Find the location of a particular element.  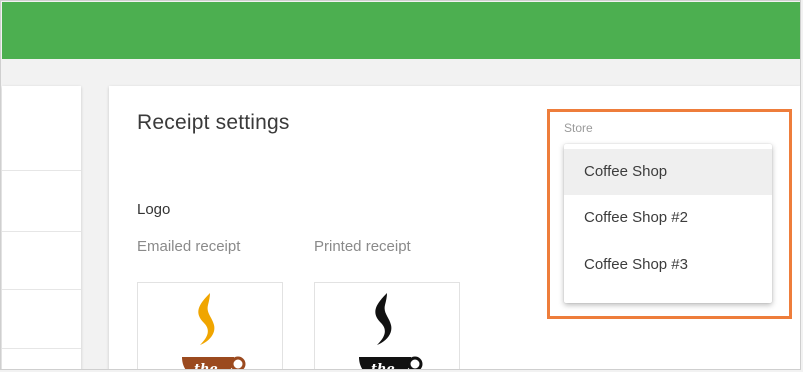

emailed-logo-upload: the is located at coordinates (210, 326).